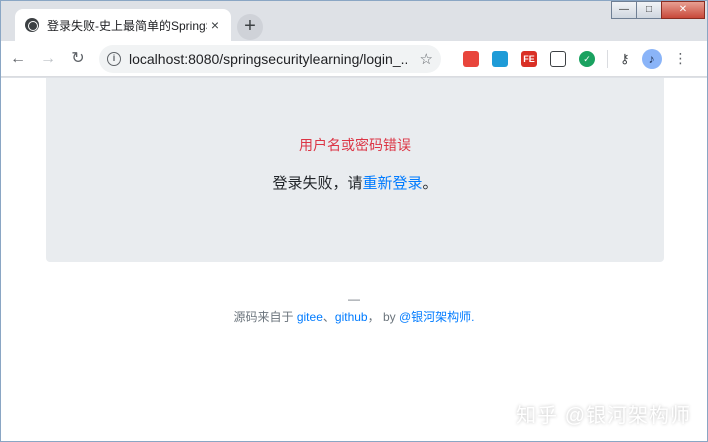 The width and height of the screenshot is (708, 442). What do you see at coordinates (114, 58) in the screenshot?
I see `info-icon: i` at bounding box center [114, 58].